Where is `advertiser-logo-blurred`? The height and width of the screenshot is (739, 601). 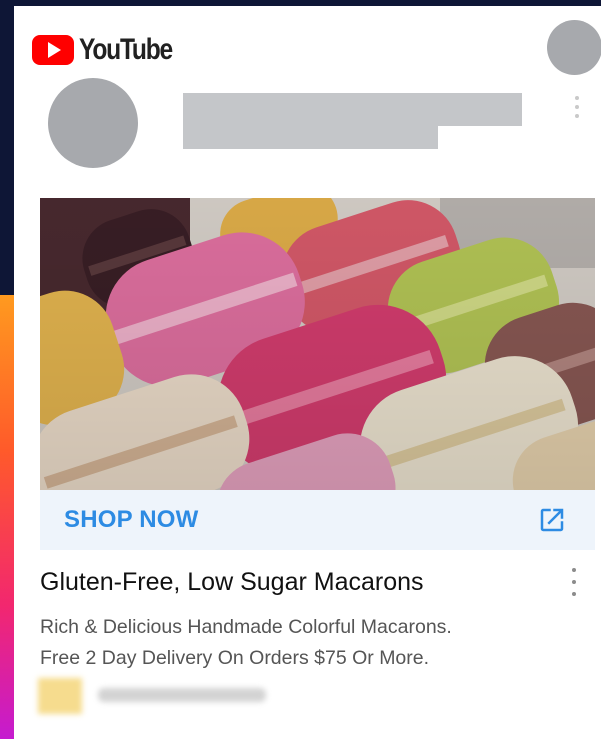 advertiser-logo-blurred is located at coordinates (60, 696).